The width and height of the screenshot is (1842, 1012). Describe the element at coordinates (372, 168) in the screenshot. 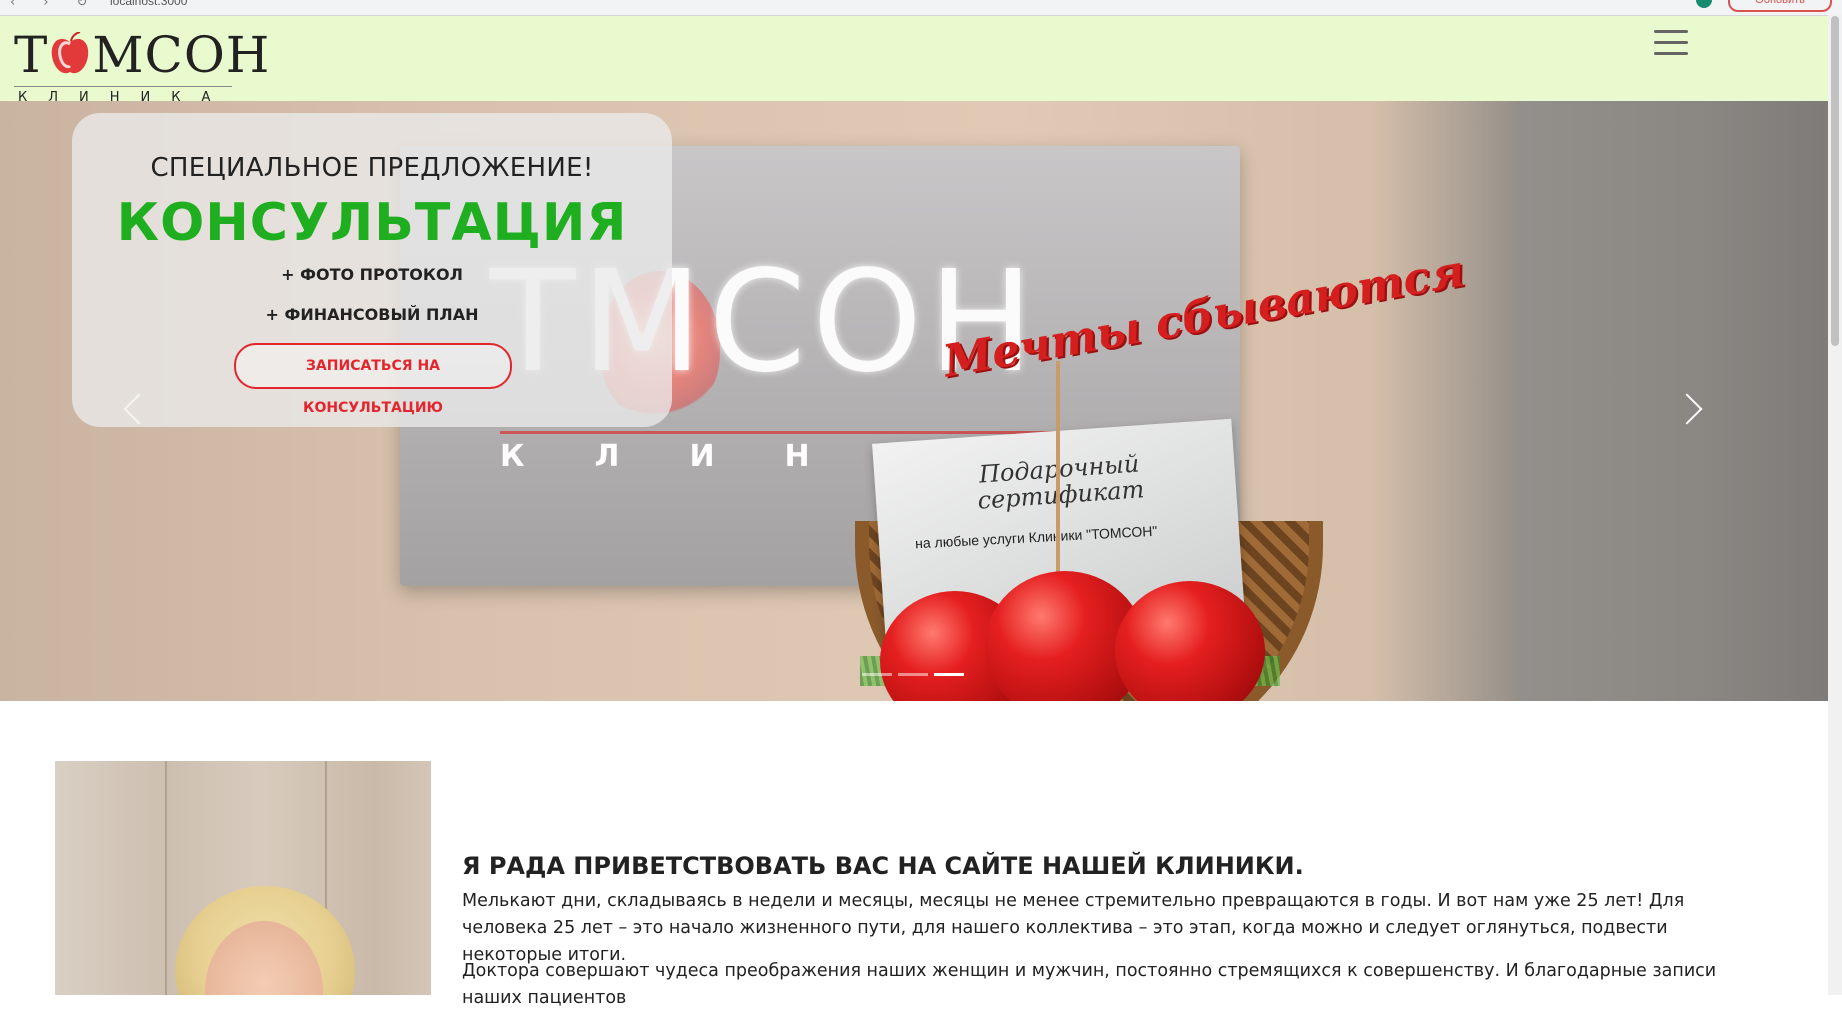

I see `offer-title: СПЕЦИАЛЬНОЕ ПРЕДЛОЖЕНИЕ!` at that location.